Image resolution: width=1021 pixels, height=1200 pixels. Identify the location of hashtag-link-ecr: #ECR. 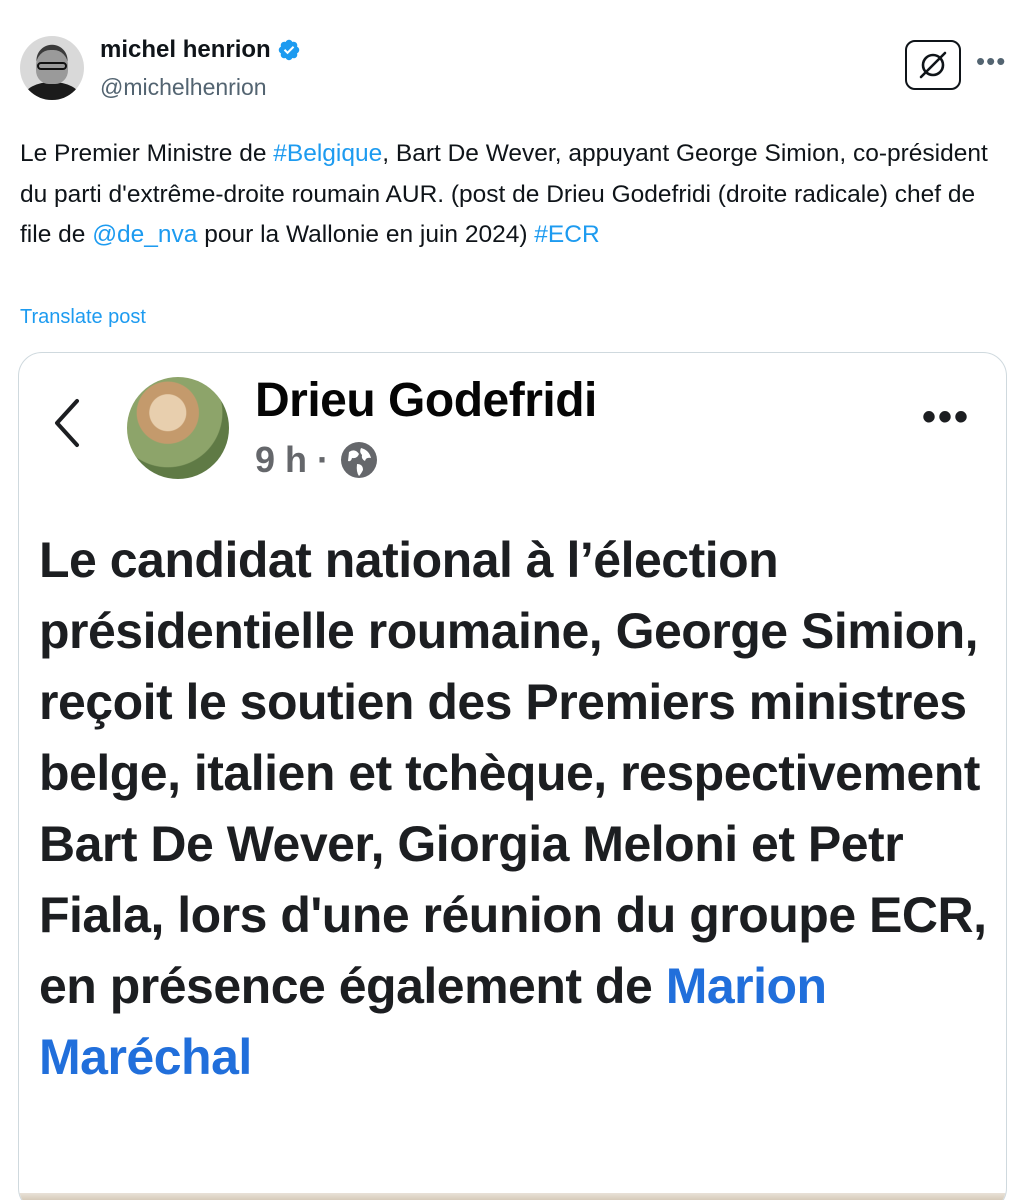
(566, 234).